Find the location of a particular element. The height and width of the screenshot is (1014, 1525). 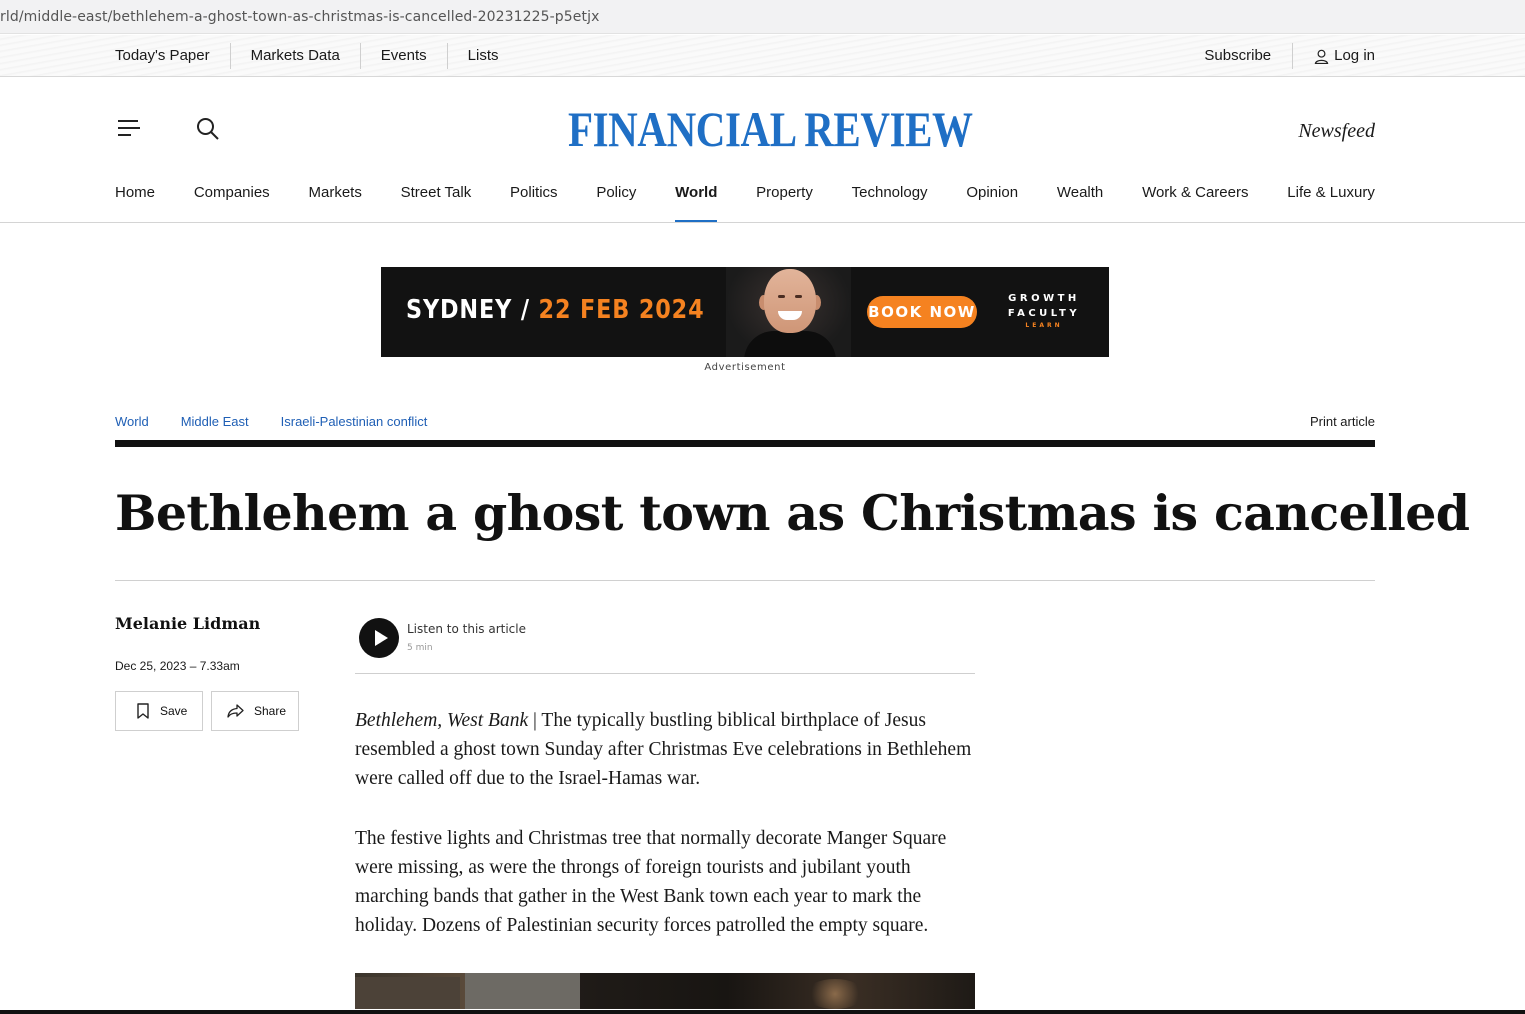

share-label: Share is located at coordinates (270, 711).